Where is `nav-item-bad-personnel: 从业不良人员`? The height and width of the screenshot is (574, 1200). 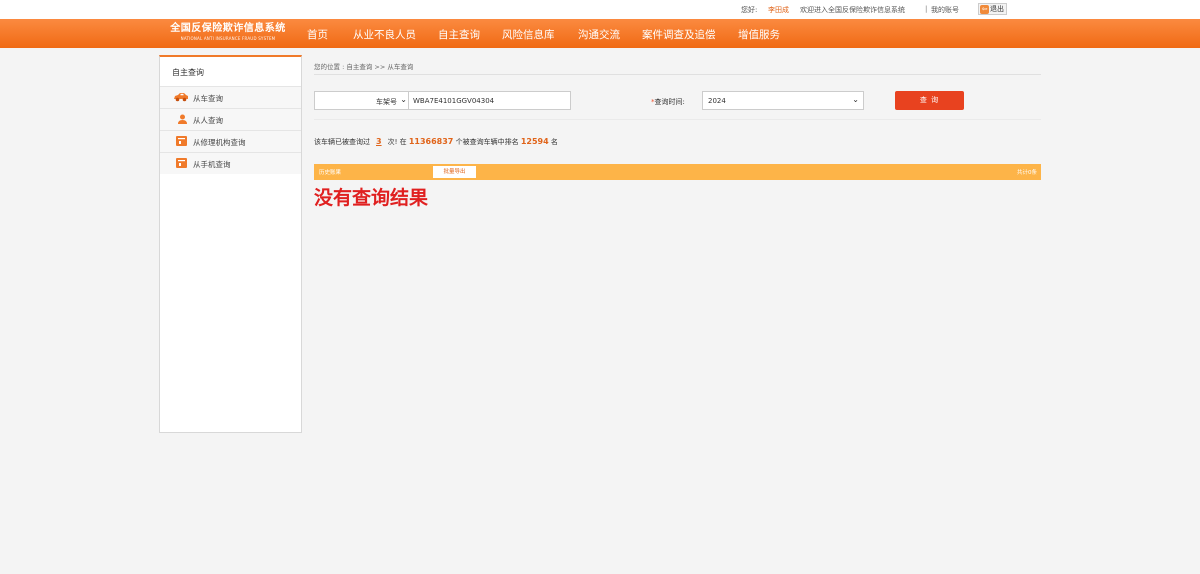 nav-item-bad-personnel: 从业不良人员 is located at coordinates (384, 34).